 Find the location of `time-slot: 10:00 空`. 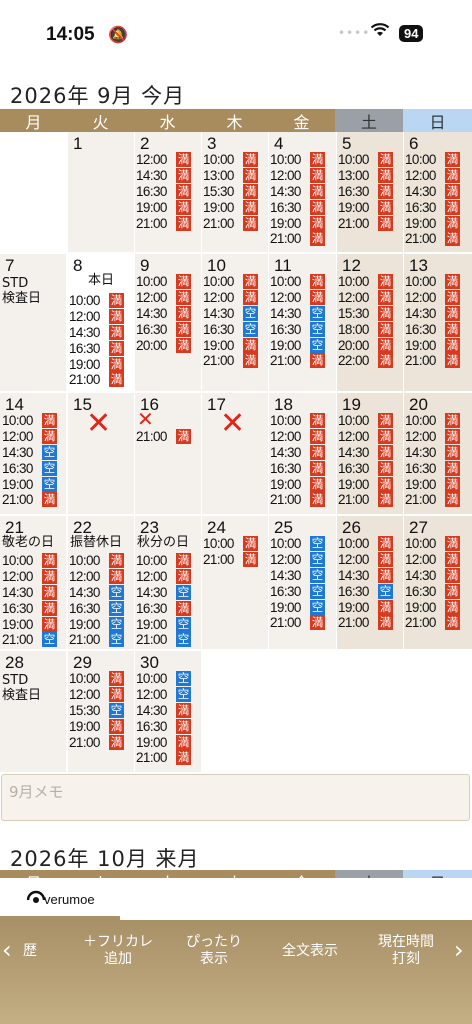

time-slot: 10:00 空 is located at coordinates (297, 544).